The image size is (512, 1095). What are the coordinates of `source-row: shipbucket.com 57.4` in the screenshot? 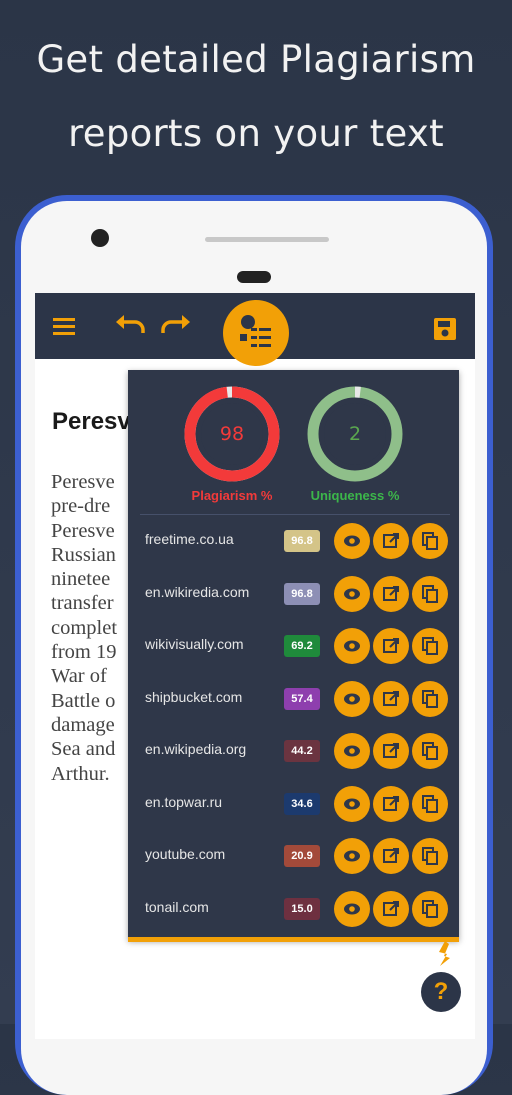 It's located at (293, 700).